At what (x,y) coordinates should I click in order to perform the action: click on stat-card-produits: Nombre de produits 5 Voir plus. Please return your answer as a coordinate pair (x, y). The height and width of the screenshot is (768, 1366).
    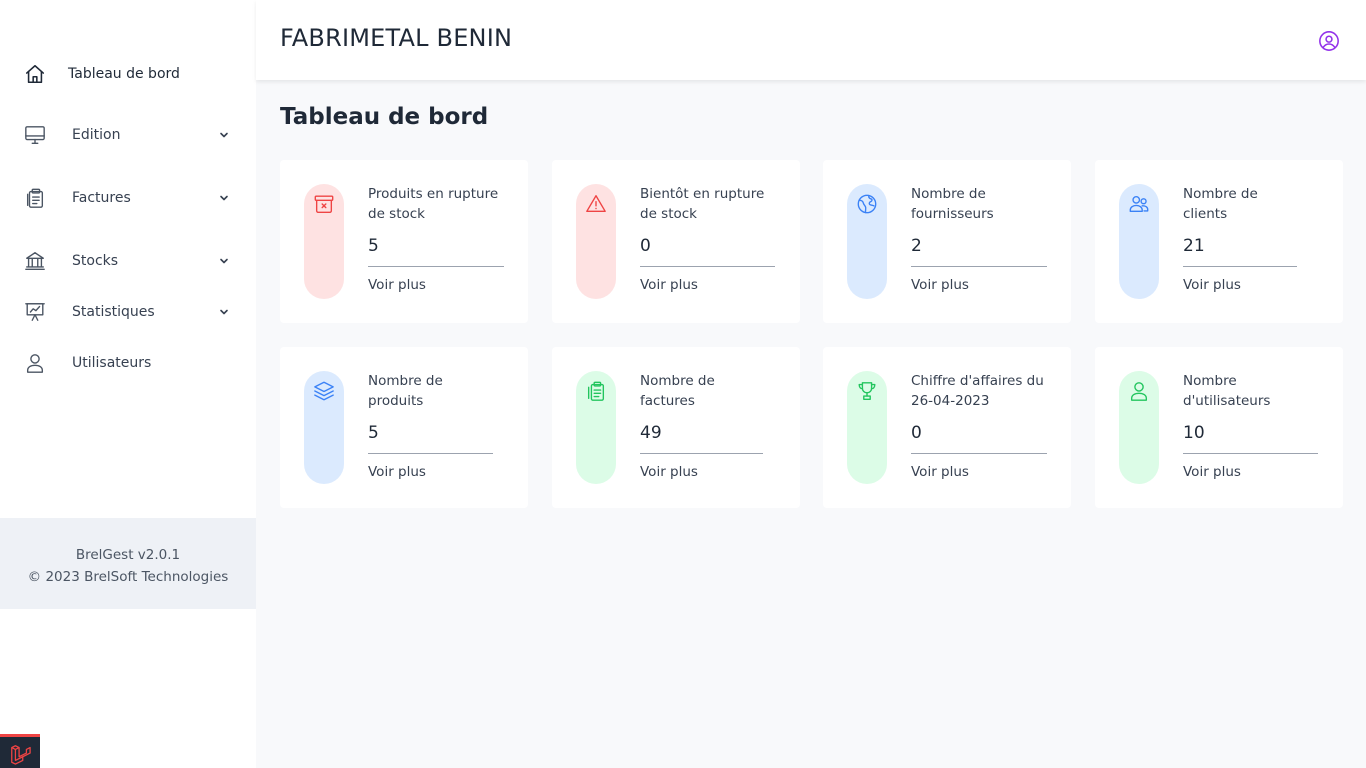
    Looking at the image, I should click on (404, 427).